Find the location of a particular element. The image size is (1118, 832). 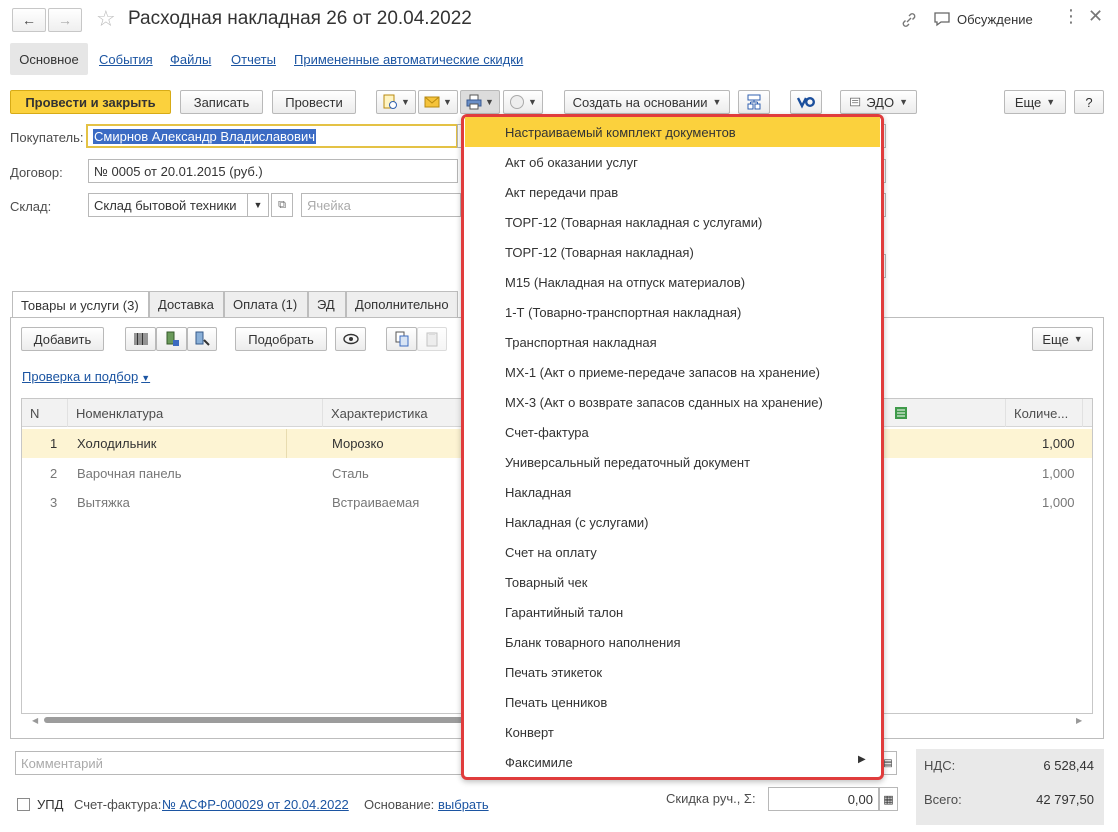

close-icon: ✕ is located at coordinates (1095, 16).